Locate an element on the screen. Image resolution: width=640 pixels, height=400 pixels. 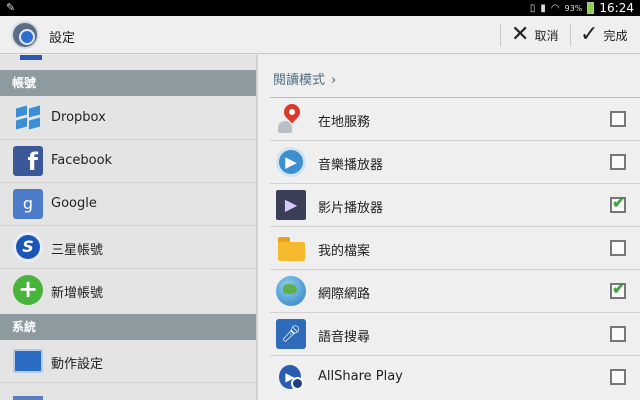
dropbox-icon is located at coordinates (28, 118).